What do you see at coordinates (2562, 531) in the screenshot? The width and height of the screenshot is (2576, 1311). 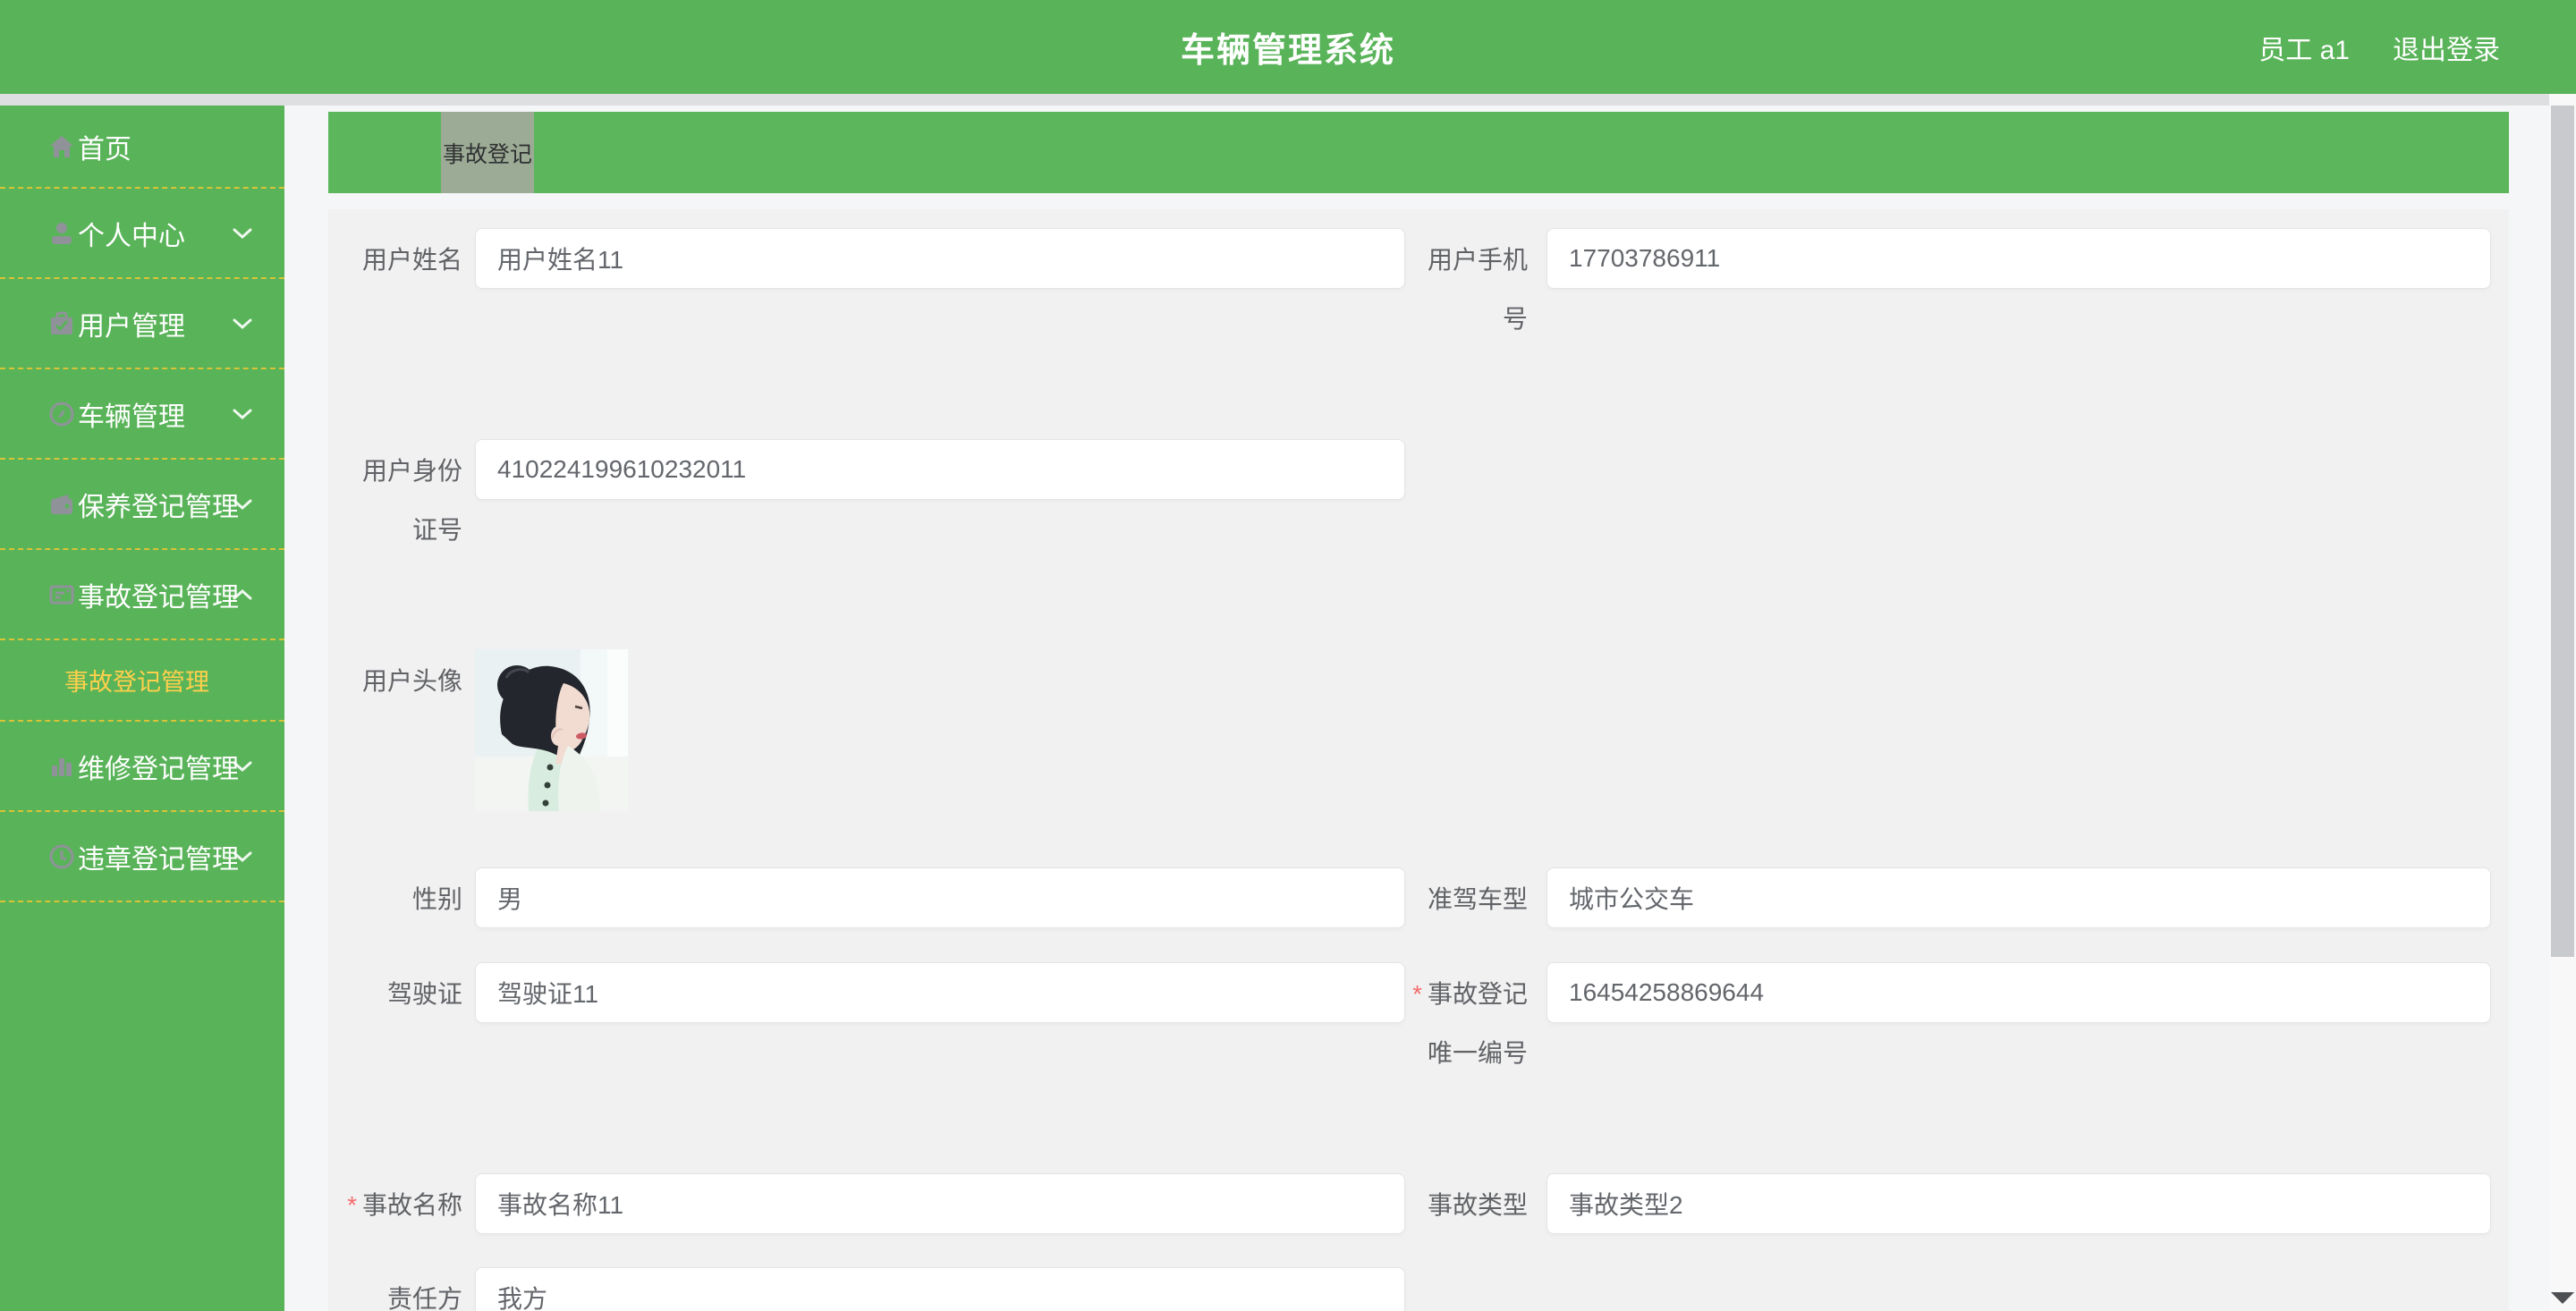 I see `scrollbar-thumb` at bounding box center [2562, 531].